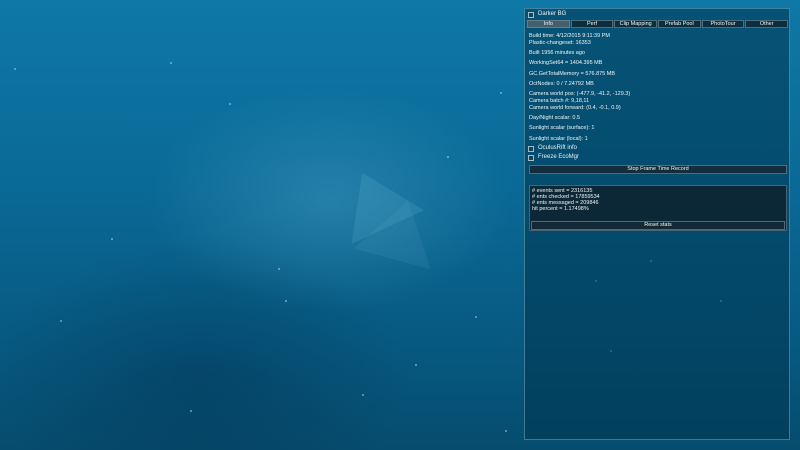  What do you see at coordinates (558, 148) in the screenshot?
I see `oculus-rift-label: OculusRift info` at bounding box center [558, 148].